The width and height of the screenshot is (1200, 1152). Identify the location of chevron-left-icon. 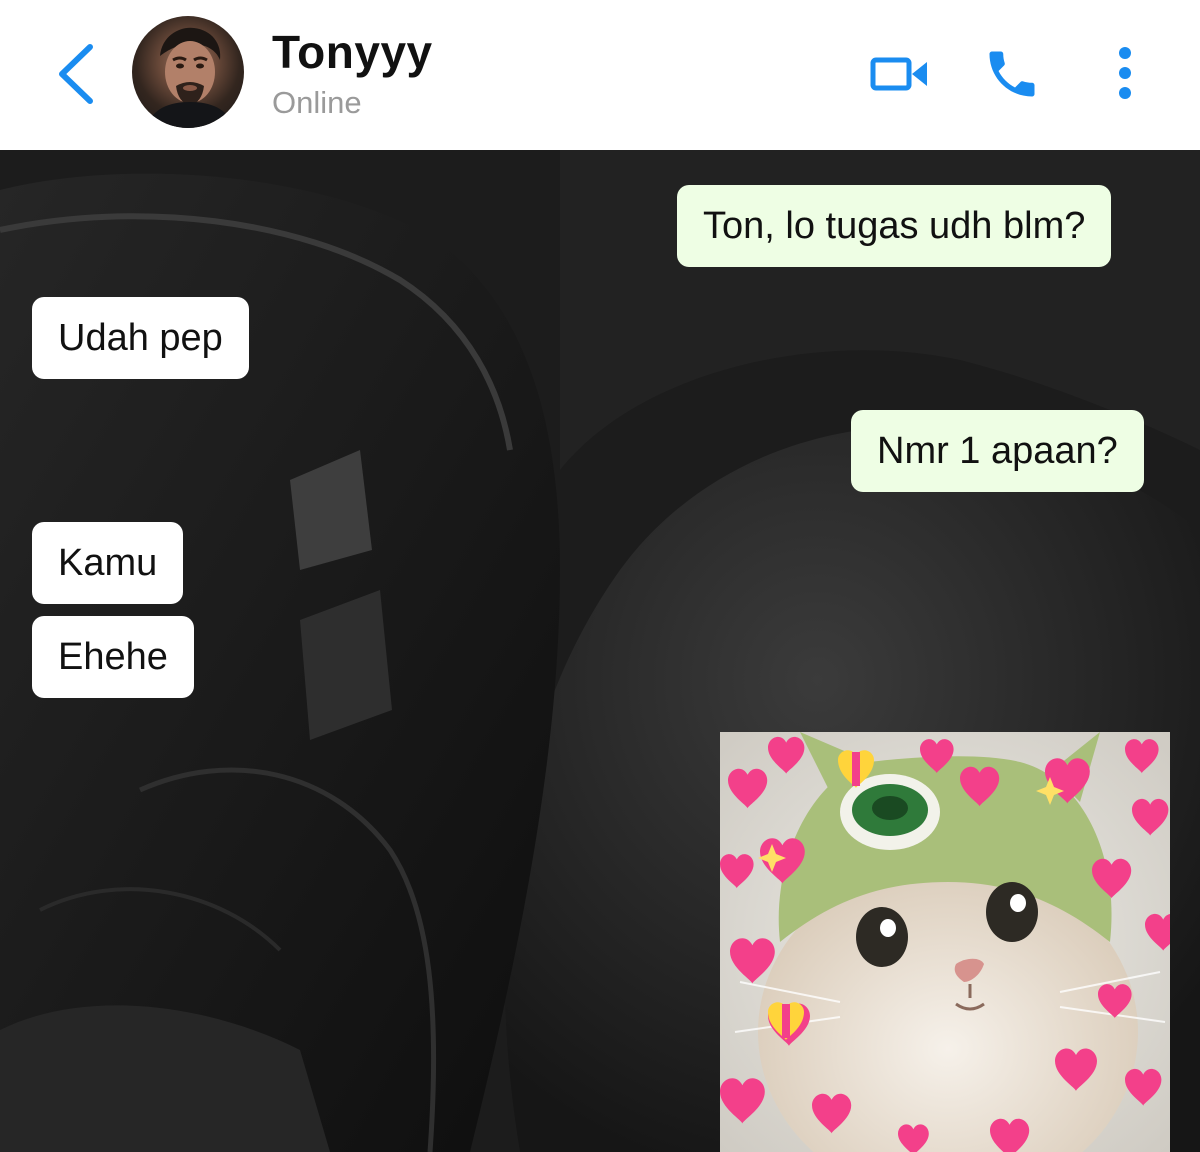
(76, 76).